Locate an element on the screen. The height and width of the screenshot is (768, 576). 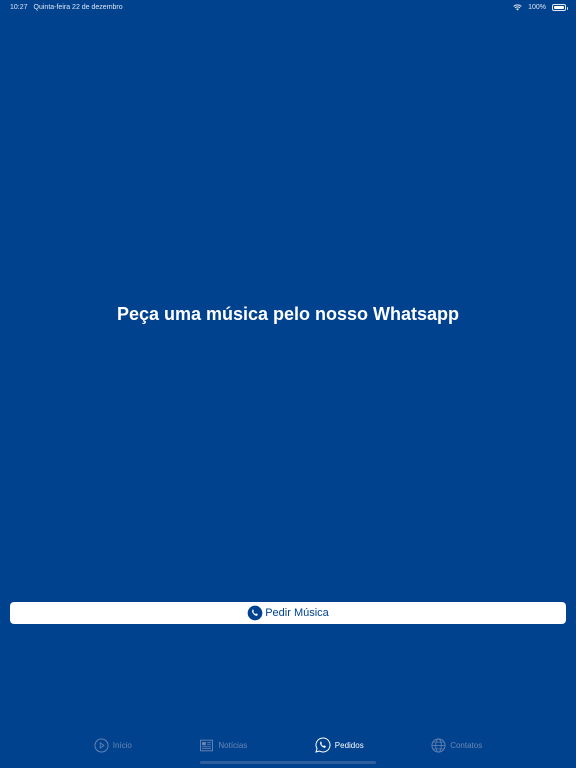
tab-bar: Início Notícias Pedidos Contatos is located at coordinates (288, 745).